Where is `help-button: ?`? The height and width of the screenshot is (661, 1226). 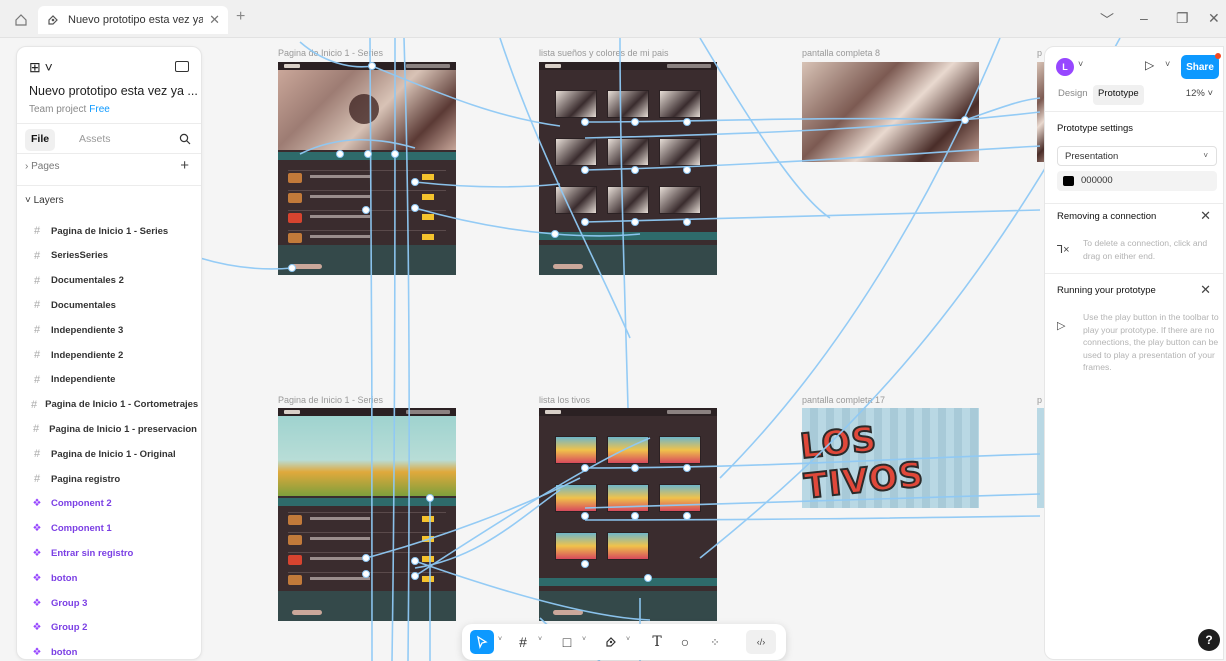
help-button: ? is located at coordinates (1209, 640).